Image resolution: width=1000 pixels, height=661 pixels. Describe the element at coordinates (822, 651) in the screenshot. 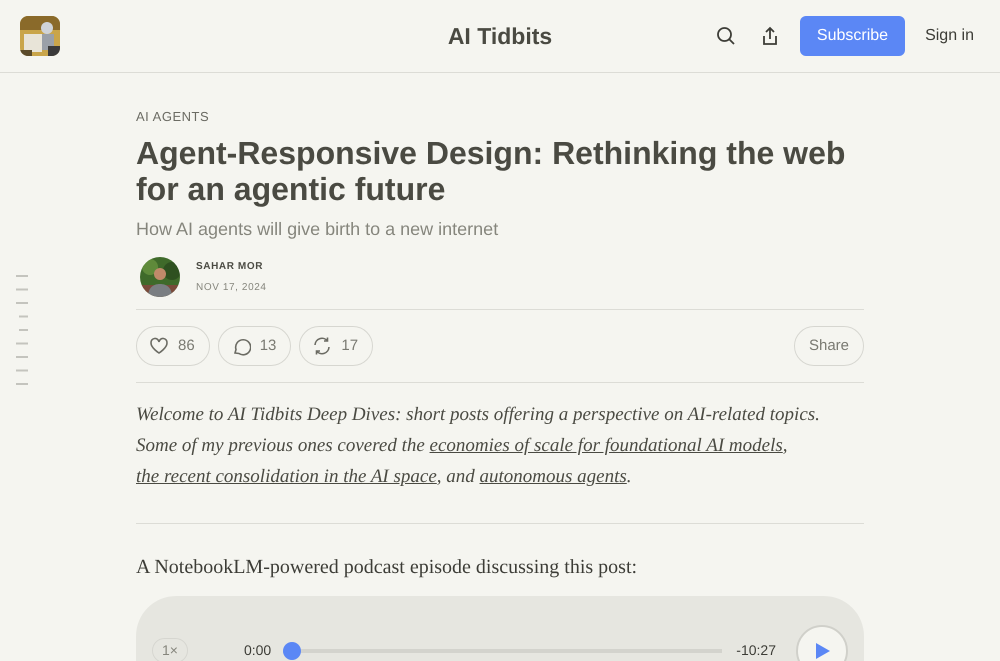

I see `play-icon` at that location.